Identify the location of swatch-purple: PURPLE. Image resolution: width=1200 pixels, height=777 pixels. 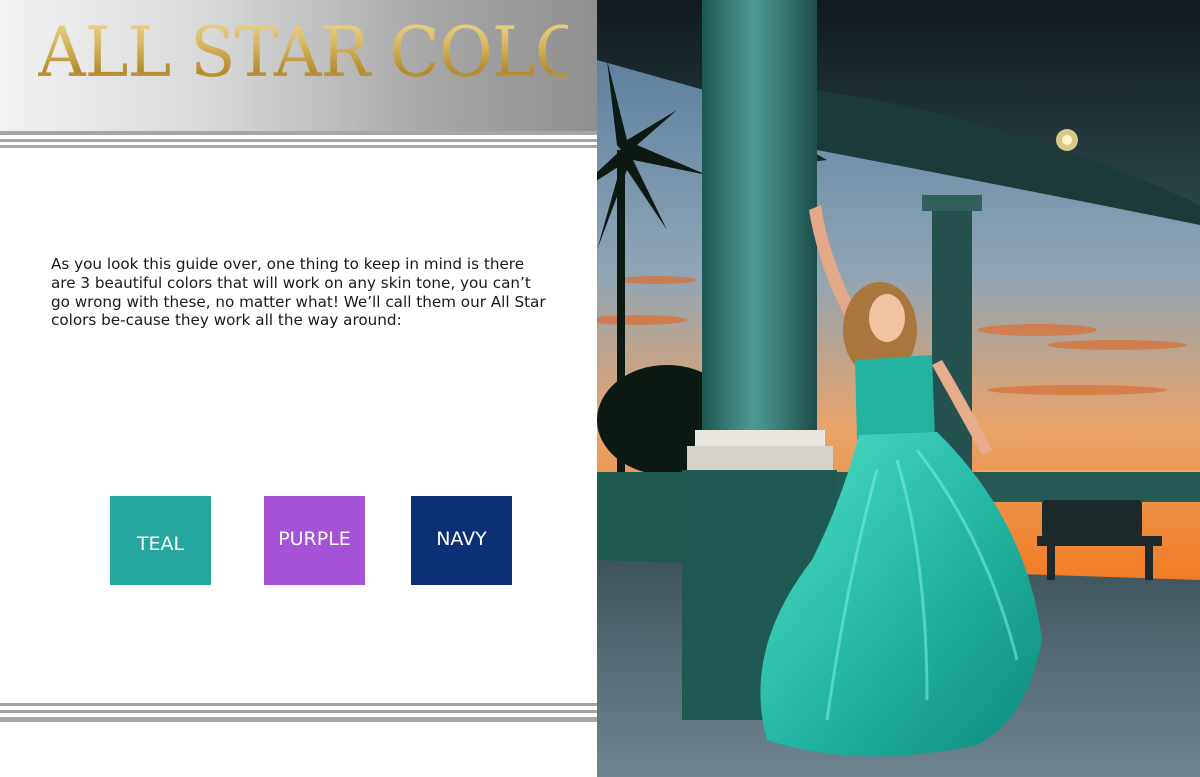
(314, 540).